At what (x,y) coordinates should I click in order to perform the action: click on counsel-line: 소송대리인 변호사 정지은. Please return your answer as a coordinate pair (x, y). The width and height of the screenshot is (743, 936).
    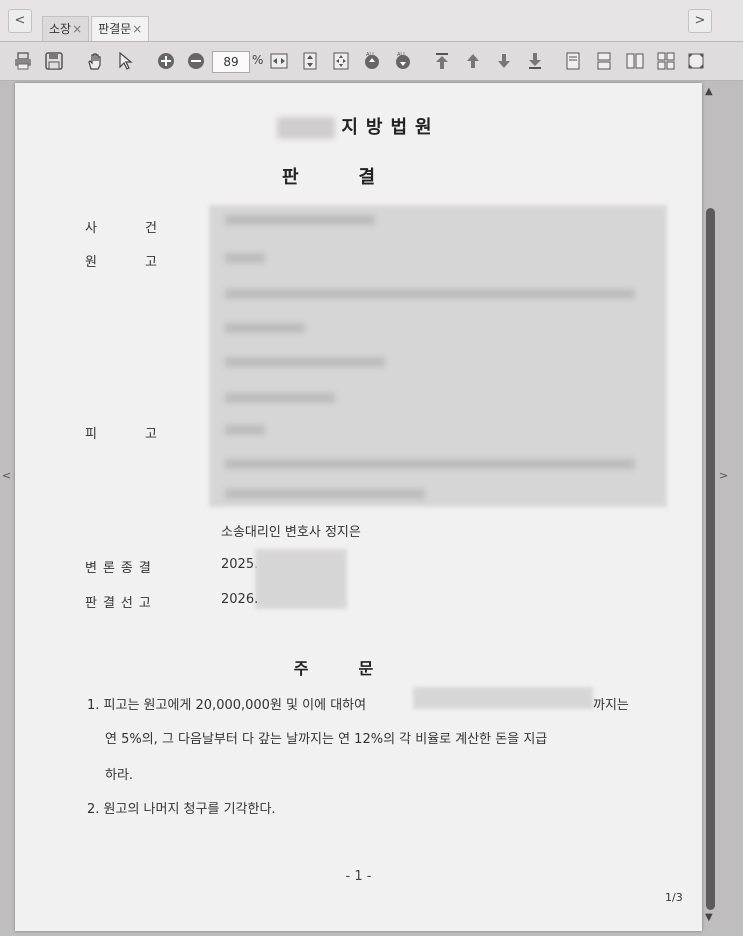
    Looking at the image, I should click on (291, 532).